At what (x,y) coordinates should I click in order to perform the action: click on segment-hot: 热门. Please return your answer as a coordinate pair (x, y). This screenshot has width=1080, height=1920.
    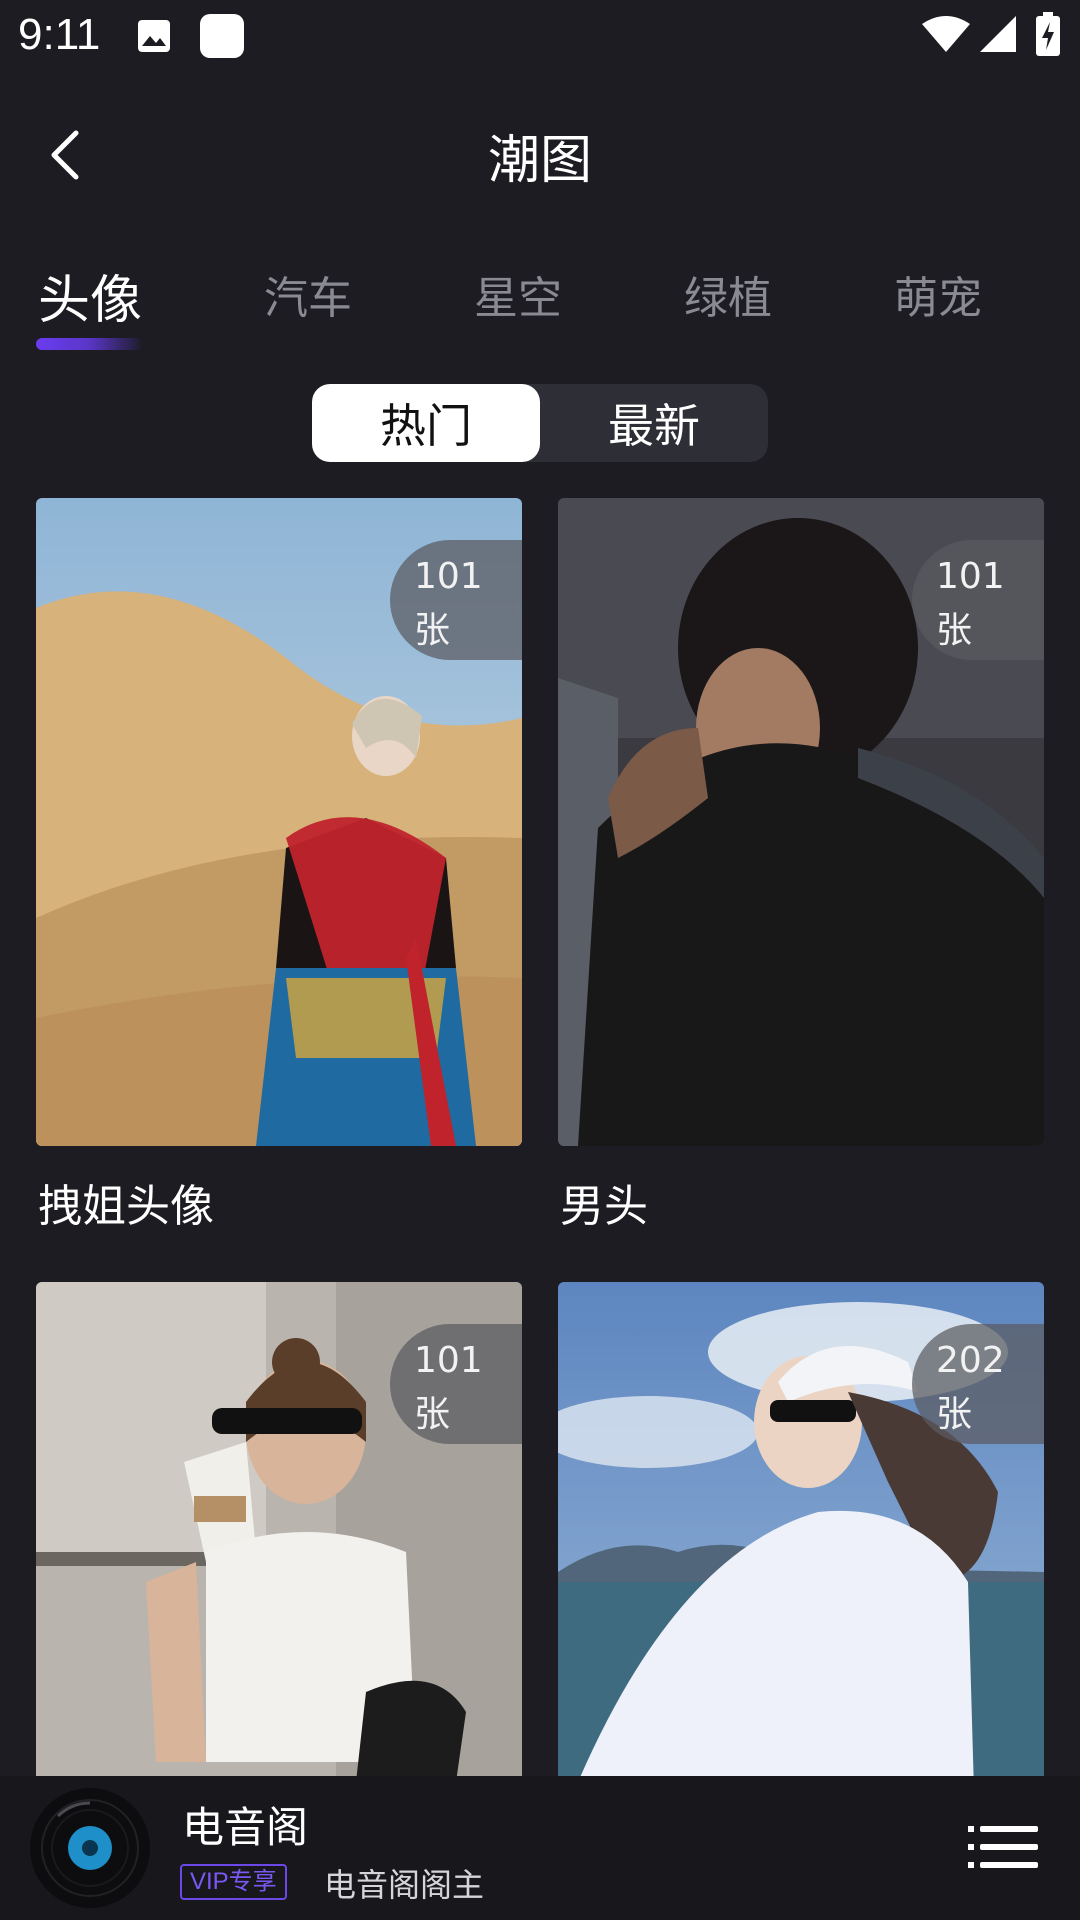
    Looking at the image, I should click on (426, 423).